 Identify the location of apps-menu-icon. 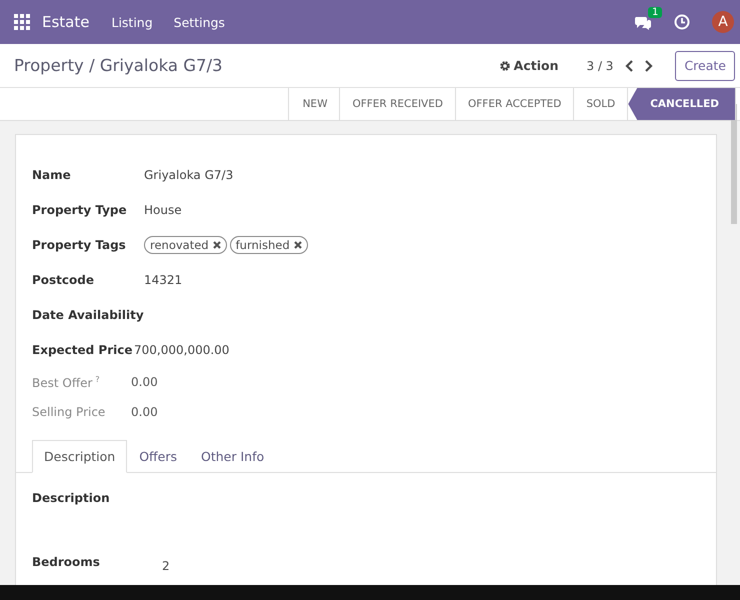
(22, 22).